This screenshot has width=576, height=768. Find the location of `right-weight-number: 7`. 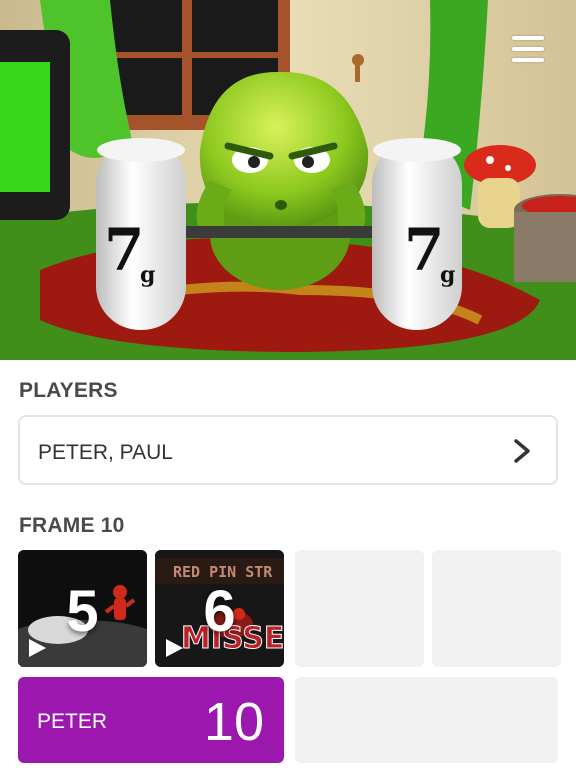

right-weight-number: 7 is located at coordinates (424, 250).